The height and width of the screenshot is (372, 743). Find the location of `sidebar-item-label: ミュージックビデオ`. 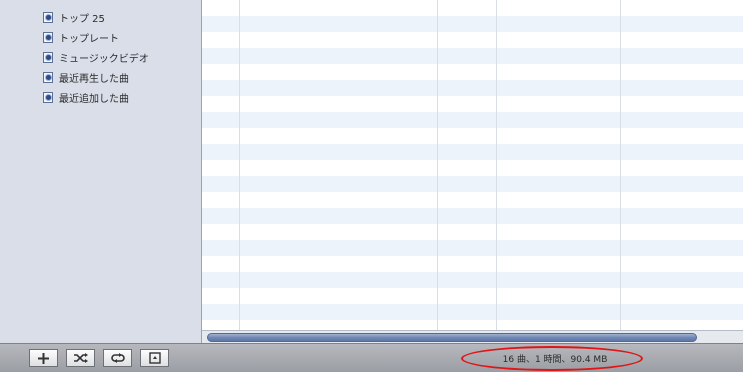

sidebar-item-label: ミュージックビデオ is located at coordinates (104, 59).